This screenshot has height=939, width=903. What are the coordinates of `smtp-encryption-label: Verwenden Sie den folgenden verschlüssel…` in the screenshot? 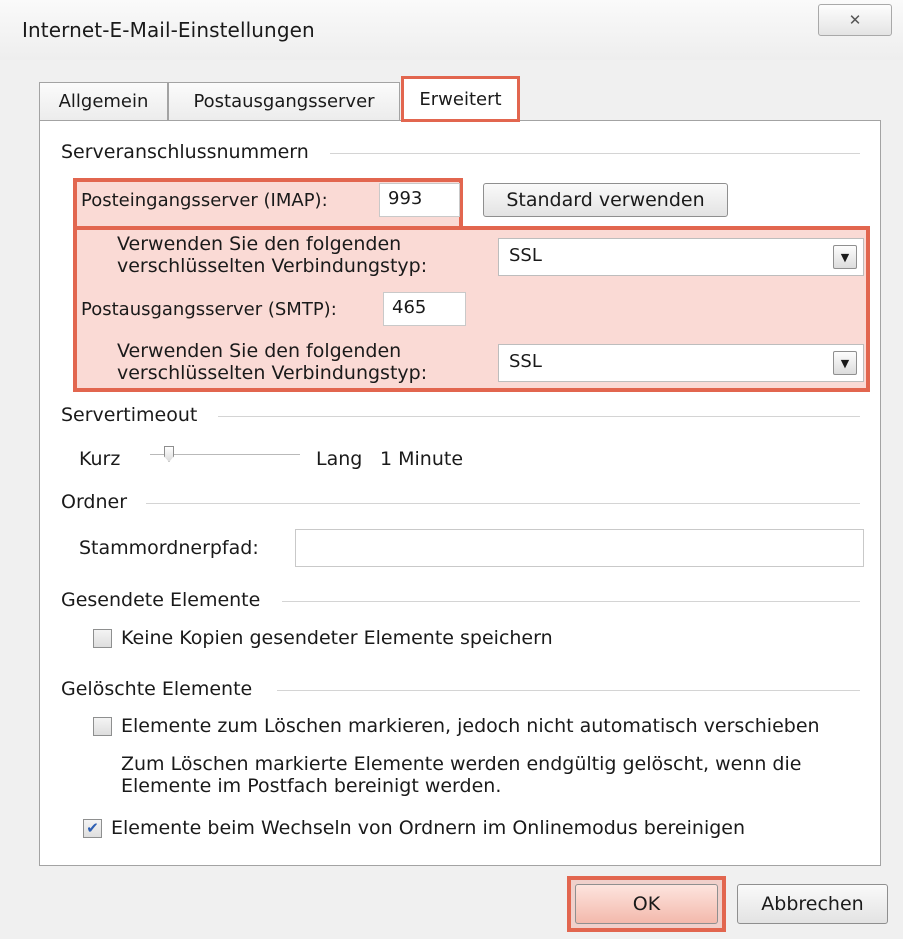 It's located at (272, 362).